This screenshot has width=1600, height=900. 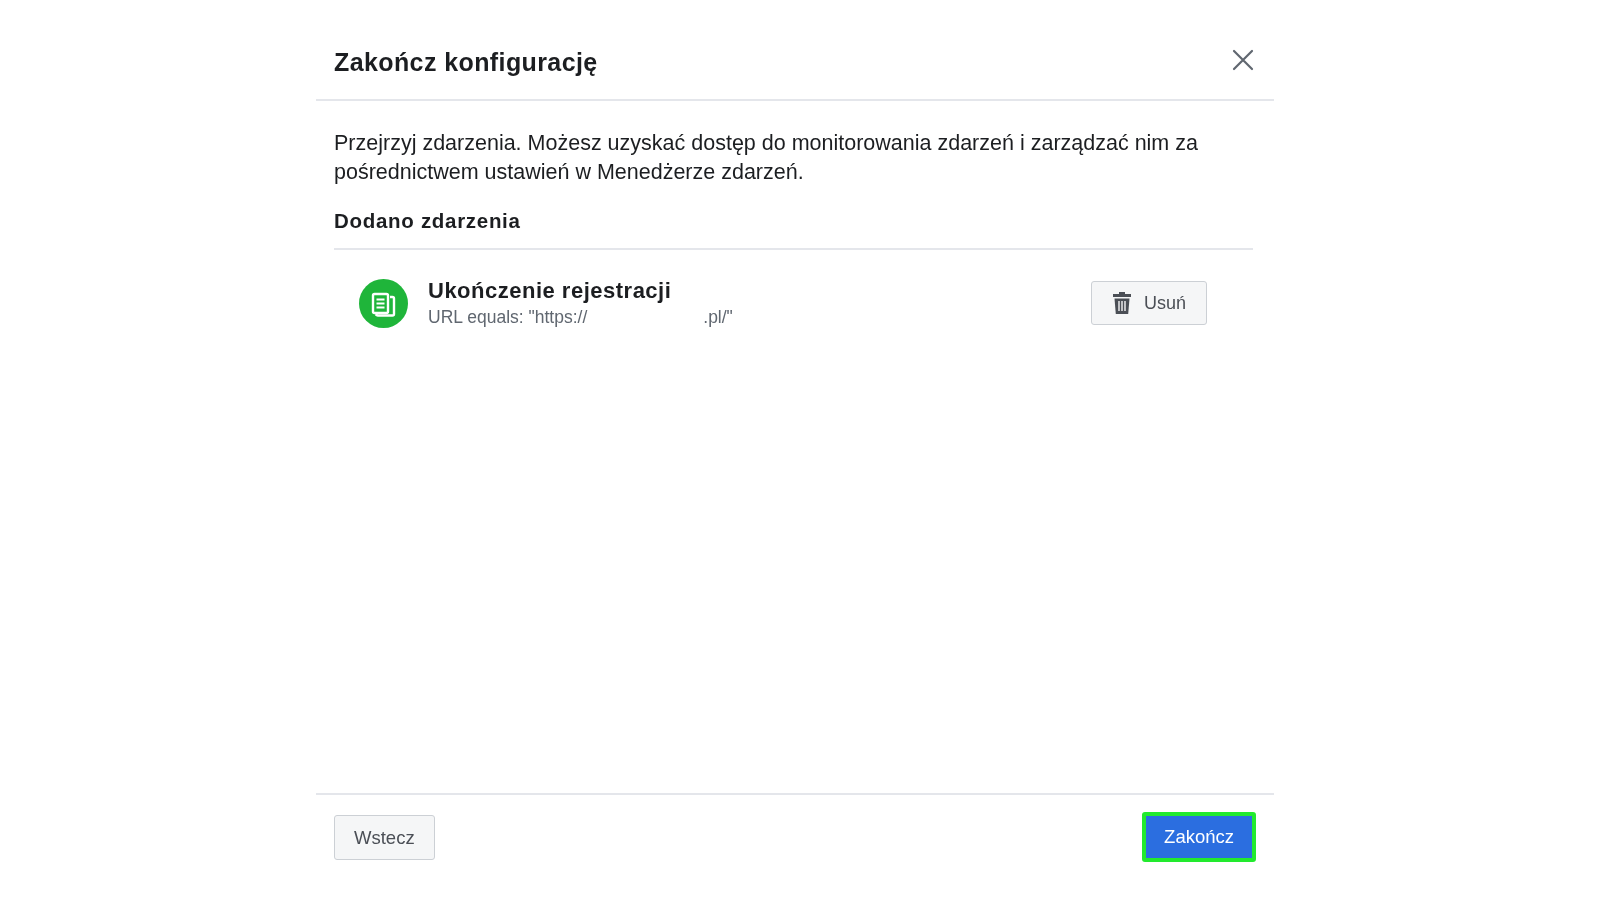 I want to click on intro-text: Przejrzyj zdarzenia. Możesz uzyskać dostęp do monitorowania zdarzeń i zarządzać nim za pośrednictwem ustawień w Menedżerze zdarzeń., so click(x=766, y=158).